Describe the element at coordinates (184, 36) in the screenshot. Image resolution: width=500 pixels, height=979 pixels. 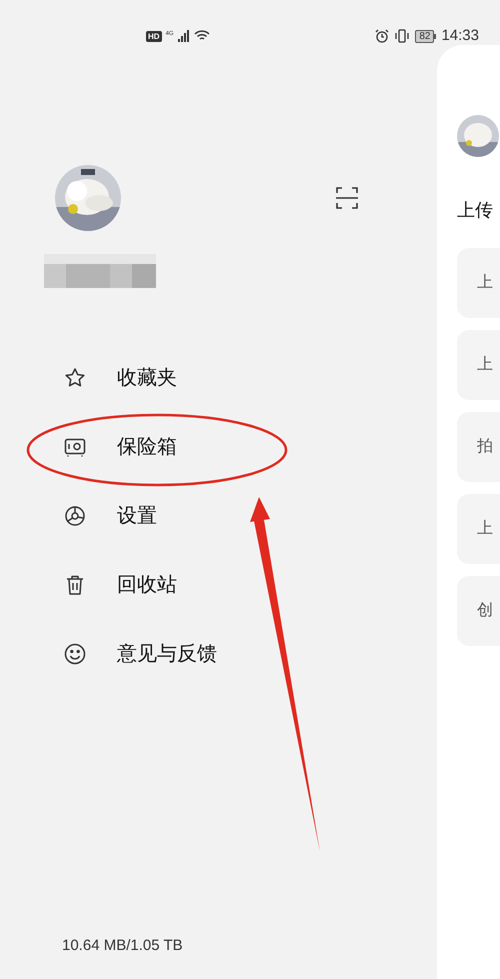
I see `signal-icon` at that location.